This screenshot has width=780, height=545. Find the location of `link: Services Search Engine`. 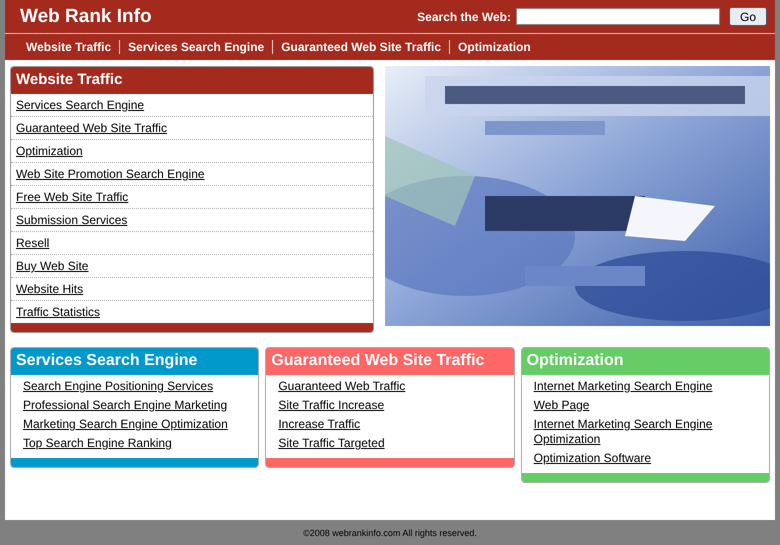

link: Services Search Engine is located at coordinates (80, 105).